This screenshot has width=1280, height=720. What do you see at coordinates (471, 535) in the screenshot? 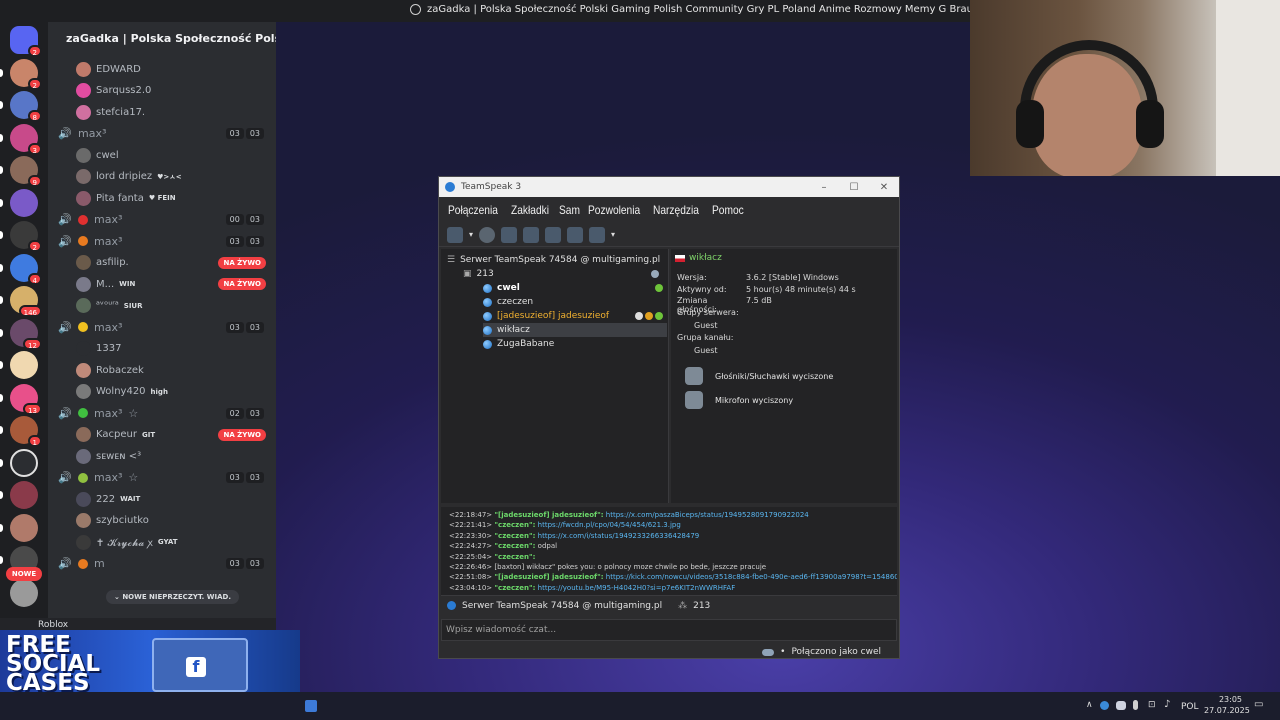
I see `chat-time: <22:23:30>` at bounding box center [471, 535].